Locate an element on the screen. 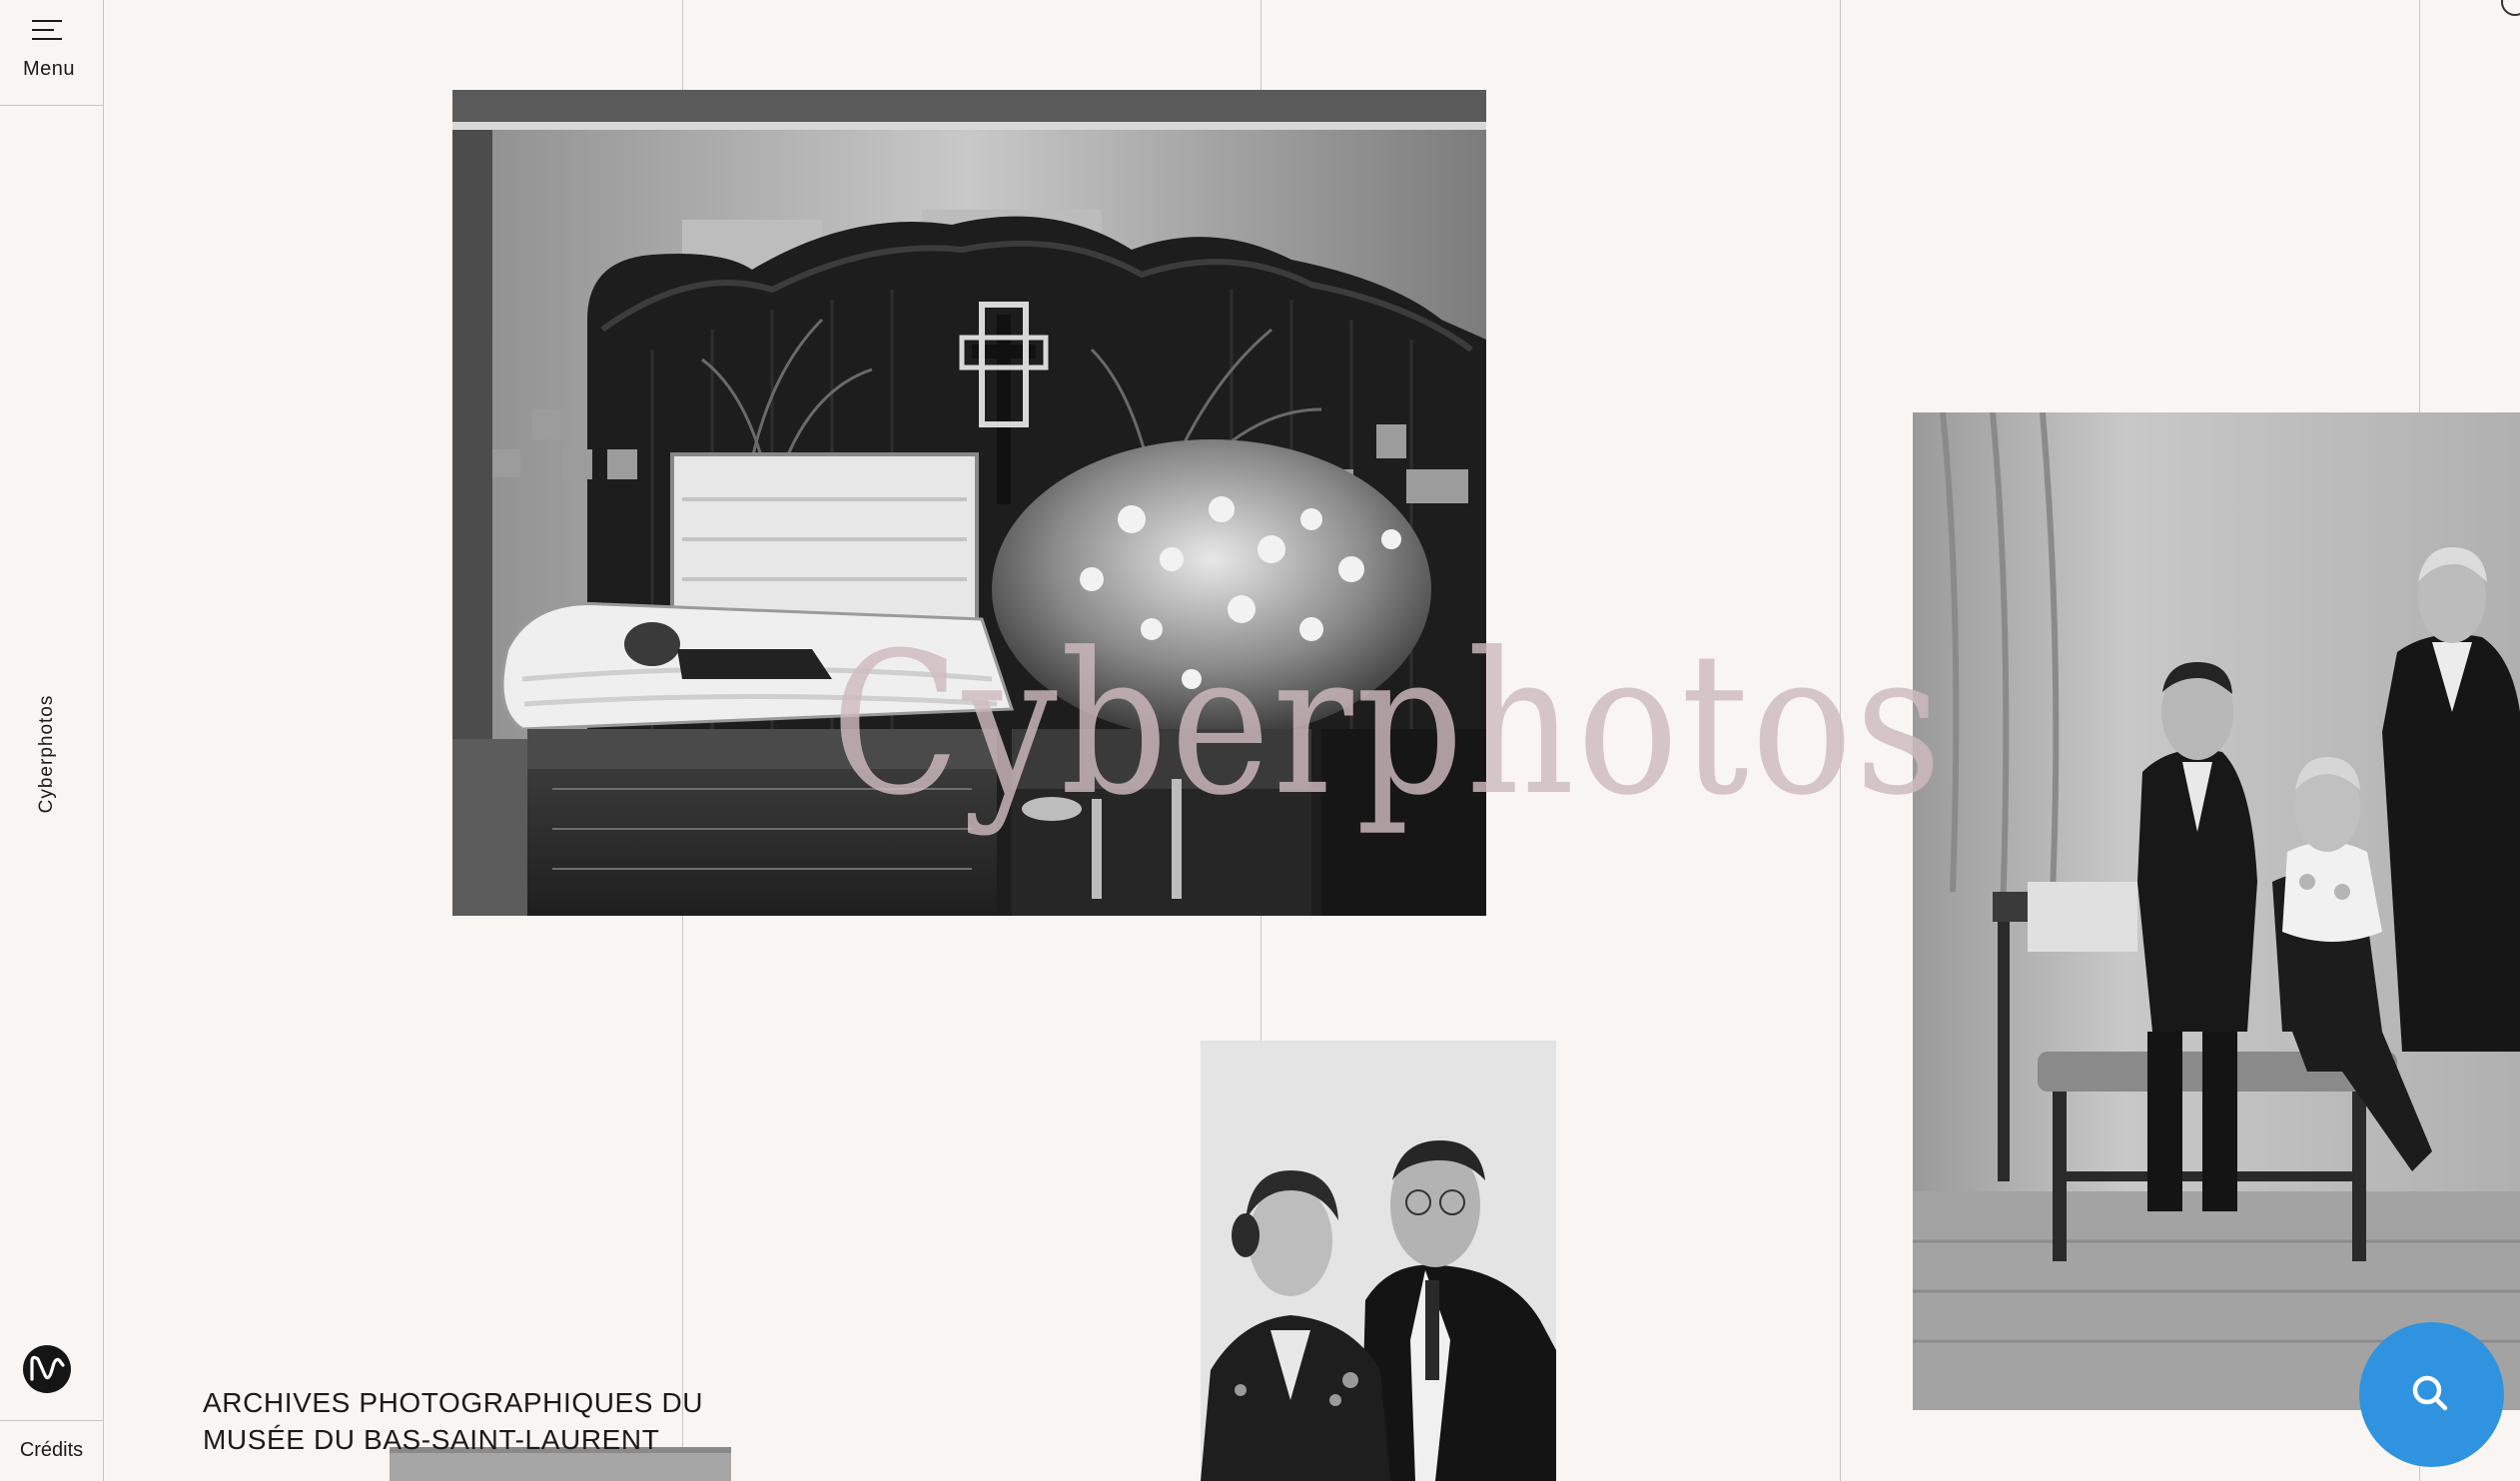 The image size is (2520, 1481). archive-caption-line-1: ARCHIVES PHOTOGRAPHIQUES DU is located at coordinates (453, 1403).